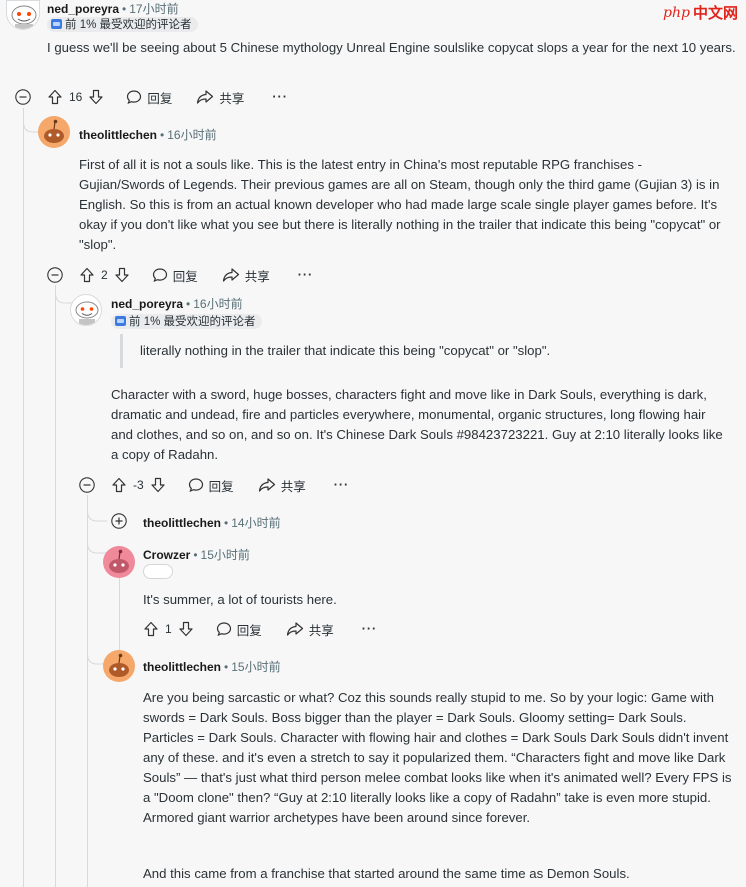  Describe the element at coordinates (168, 629) in the screenshot. I see `vote-count: 1` at that location.